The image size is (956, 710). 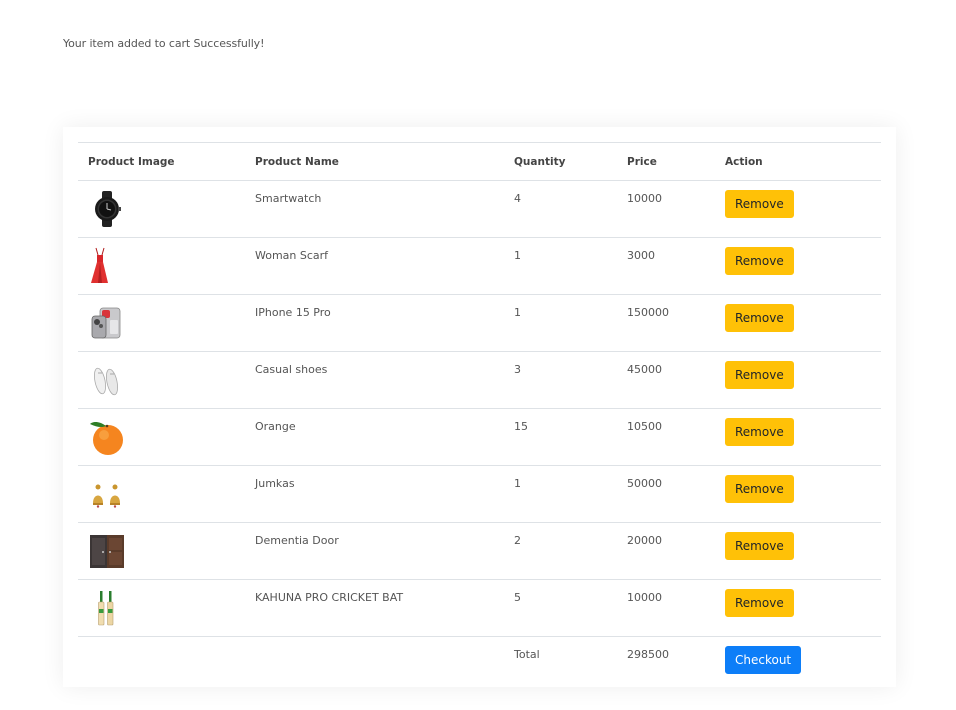 I want to click on total-label: Total, so click(x=527, y=654).